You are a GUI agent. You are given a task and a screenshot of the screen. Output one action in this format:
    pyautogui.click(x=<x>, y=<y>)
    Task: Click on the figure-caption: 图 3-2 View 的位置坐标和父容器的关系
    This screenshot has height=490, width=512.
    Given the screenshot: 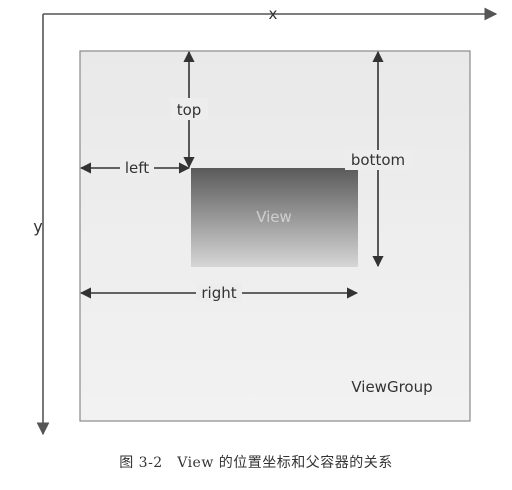 What is the action you would take?
    pyautogui.click(x=256, y=463)
    